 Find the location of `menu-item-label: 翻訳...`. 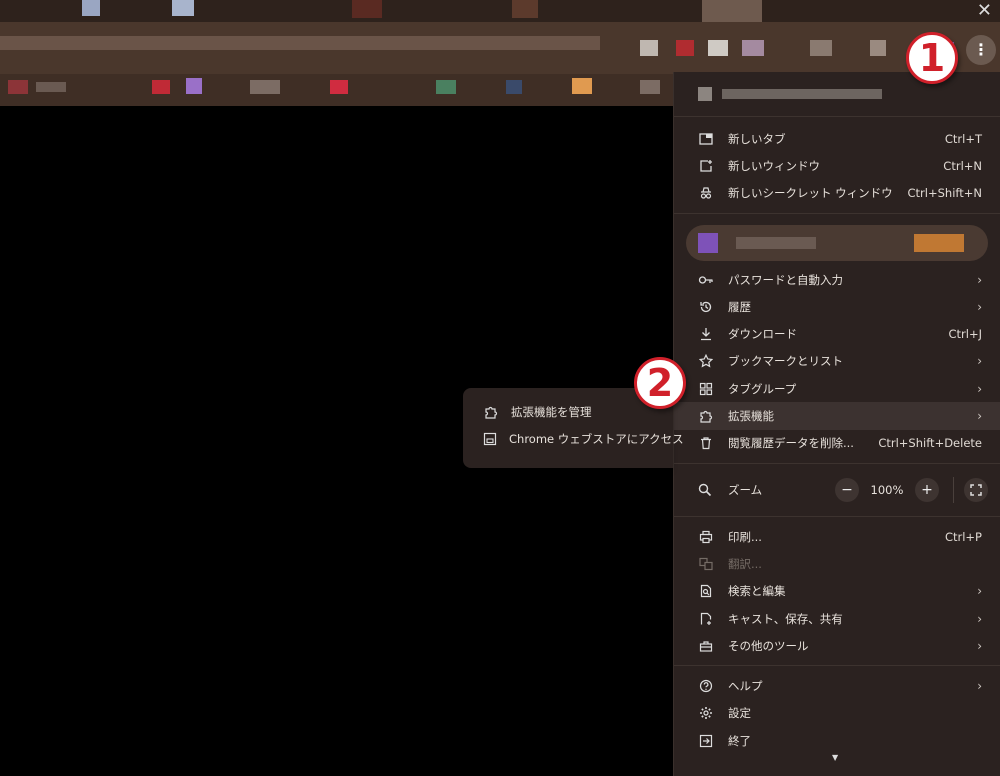

menu-item-label: 翻訳... is located at coordinates (745, 563).